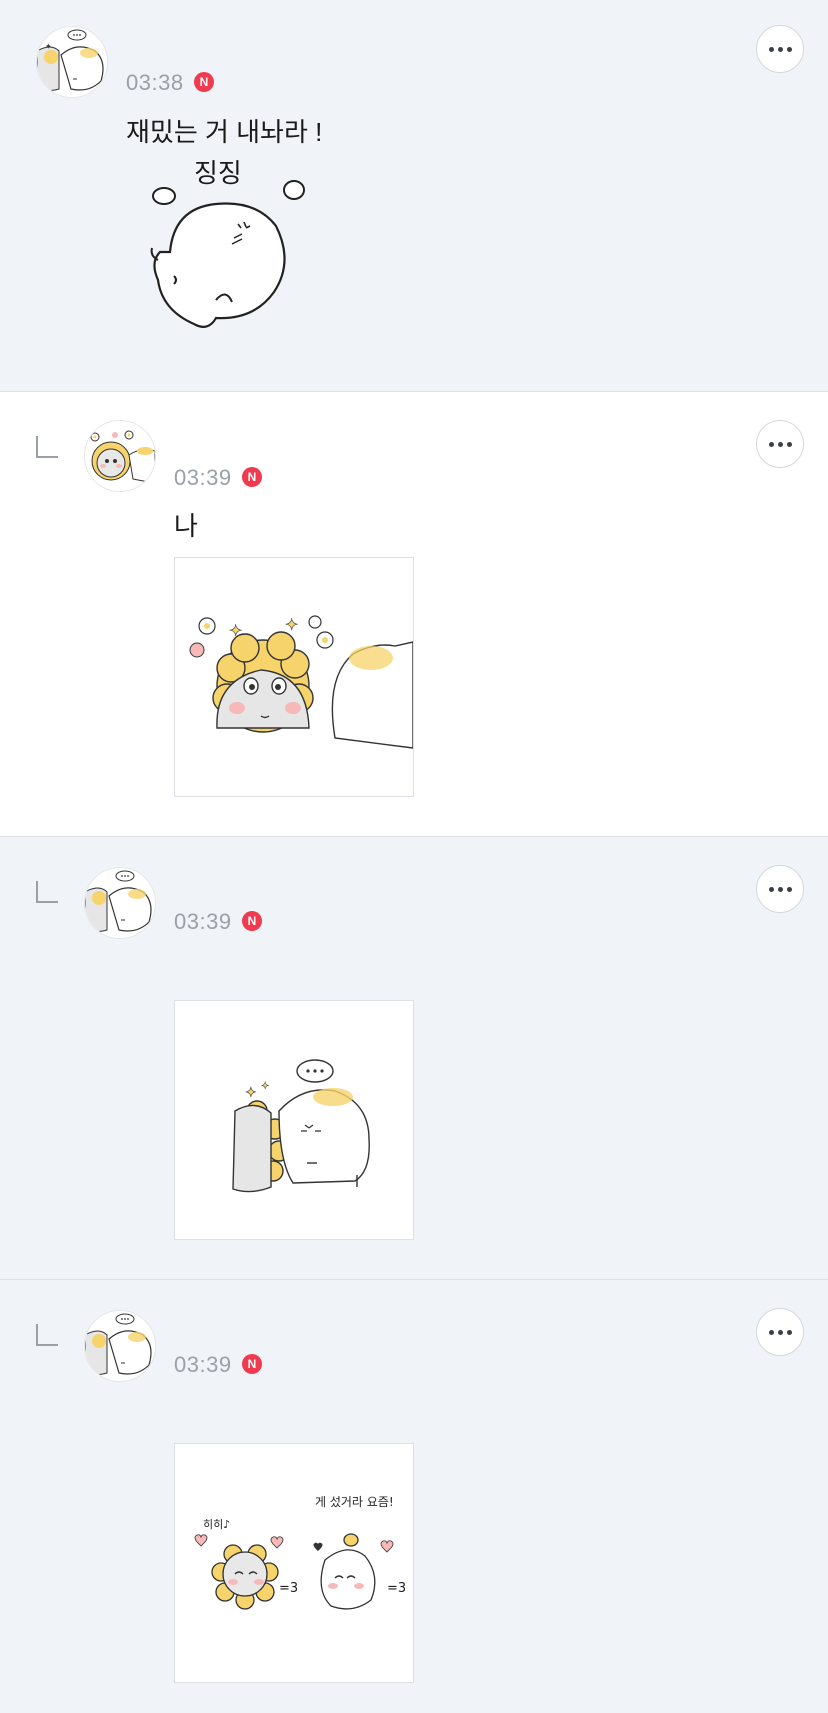 The image size is (828, 1713). I want to click on sticker-text-left: 히히♪, so click(216, 1524).